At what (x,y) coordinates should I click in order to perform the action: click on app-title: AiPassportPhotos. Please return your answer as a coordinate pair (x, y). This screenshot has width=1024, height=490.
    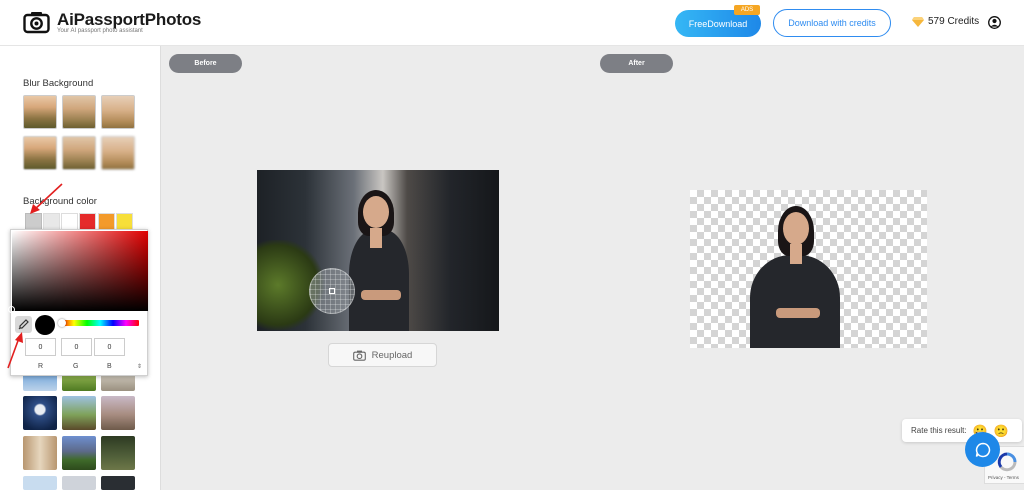
    Looking at the image, I should click on (129, 20).